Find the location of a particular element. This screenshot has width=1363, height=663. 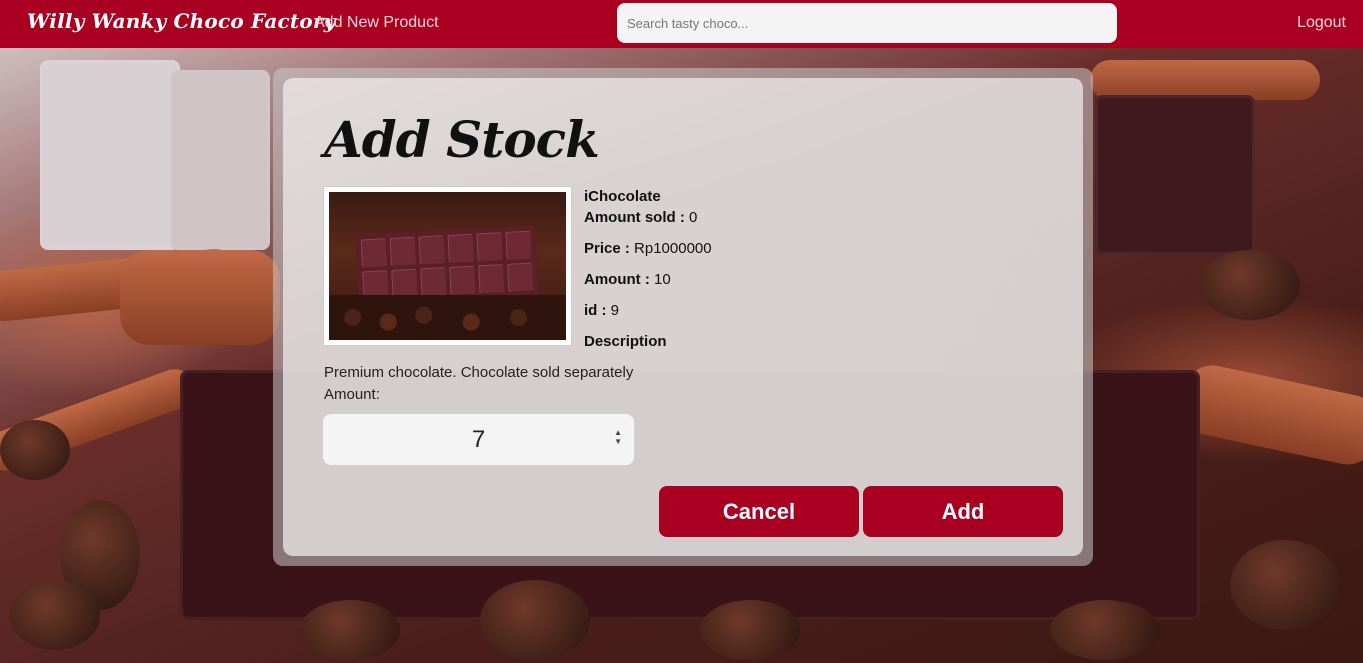

product-price: Price : Rp1000000 is located at coordinates (648, 248).